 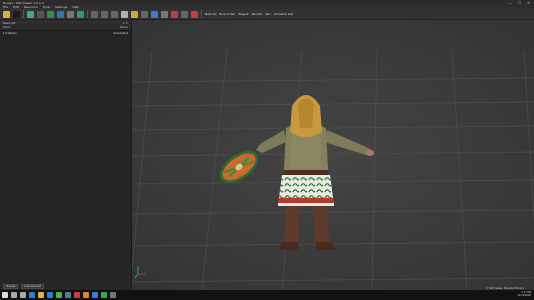 I want to click on store-icon, so click(x=50, y=295).